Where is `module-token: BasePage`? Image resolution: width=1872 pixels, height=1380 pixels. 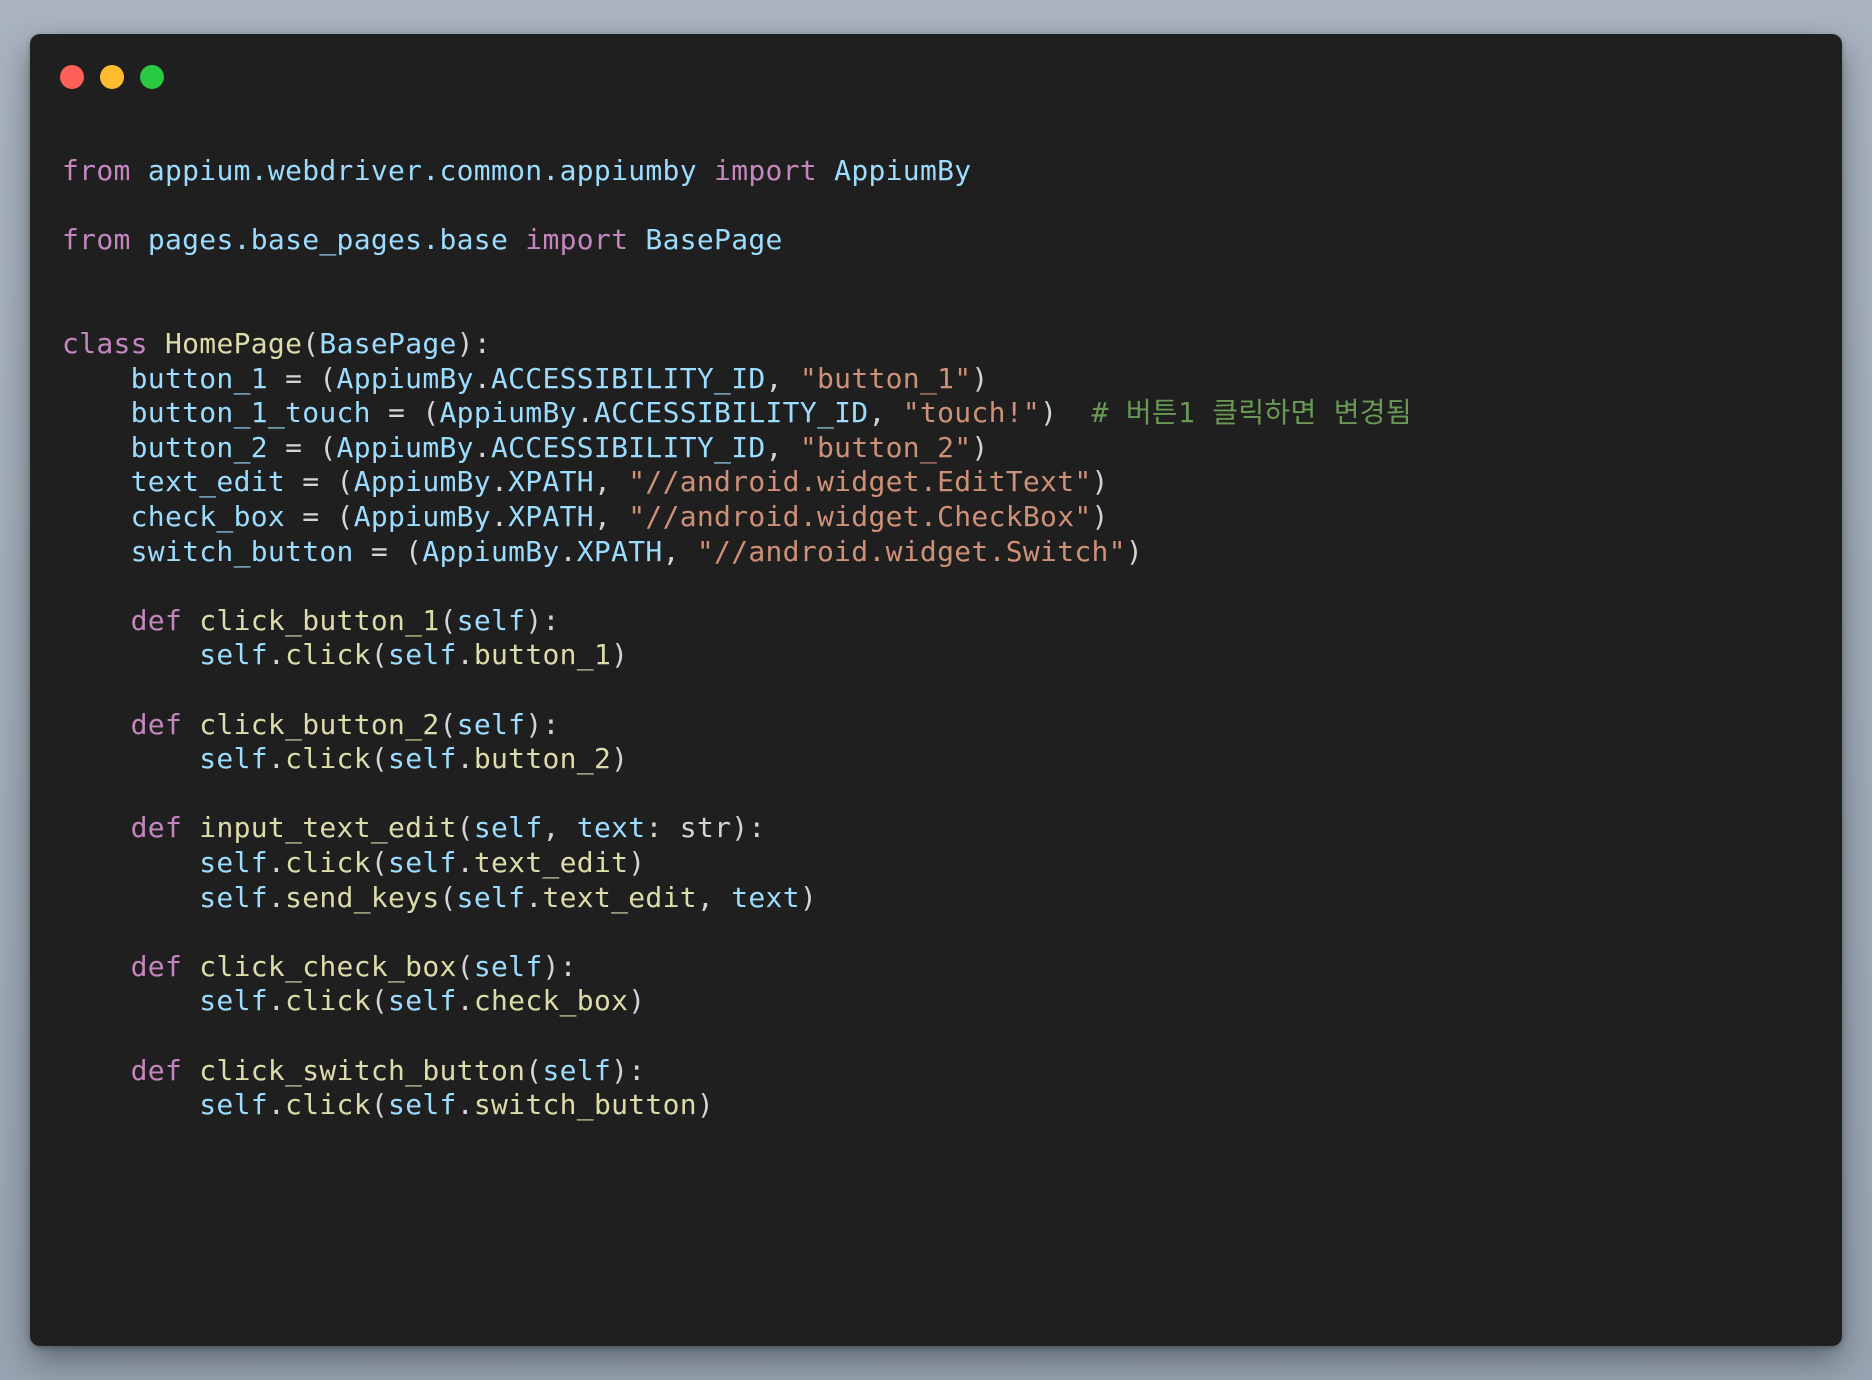 module-token: BasePage is located at coordinates (714, 240).